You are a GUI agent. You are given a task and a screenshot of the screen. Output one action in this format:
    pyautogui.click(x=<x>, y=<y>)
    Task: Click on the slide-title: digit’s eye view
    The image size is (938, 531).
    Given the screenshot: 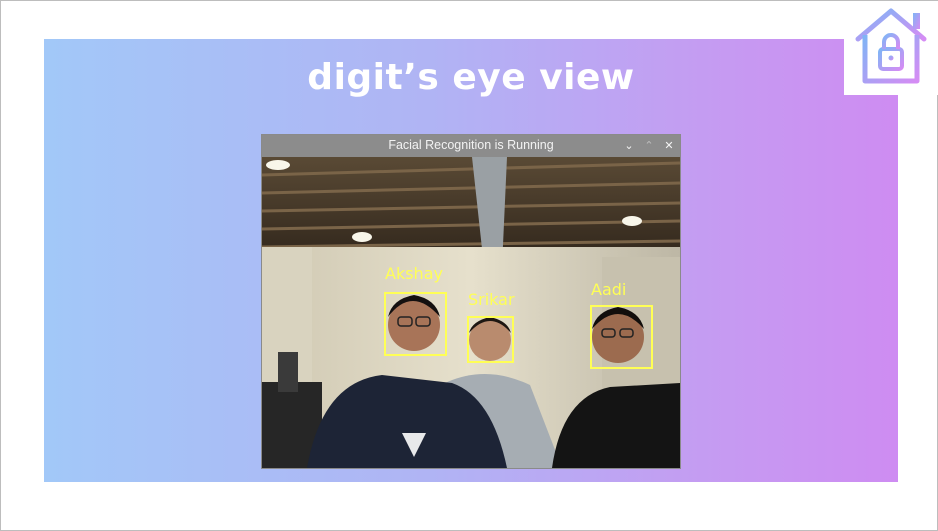 What is the action you would take?
    pyautogui.click(x=471, y=77)
    